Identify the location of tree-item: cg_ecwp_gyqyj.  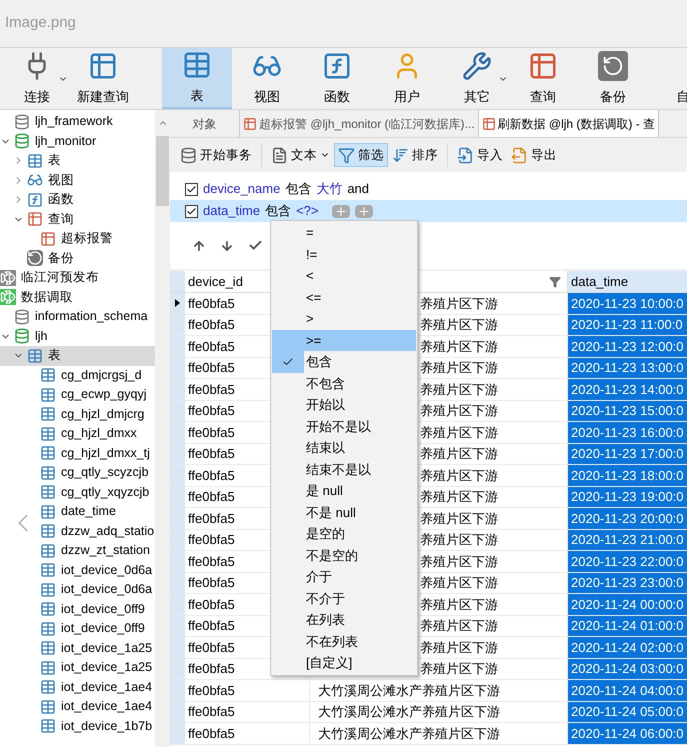
(77, 394).